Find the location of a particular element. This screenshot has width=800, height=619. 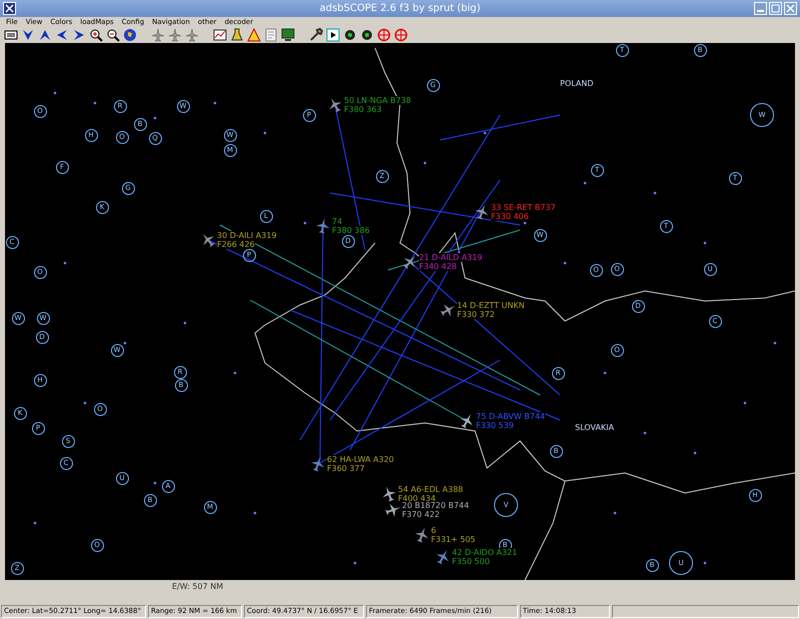

aircraft-label: 21 D-AILD A319 is located at coordinates (450, 257).